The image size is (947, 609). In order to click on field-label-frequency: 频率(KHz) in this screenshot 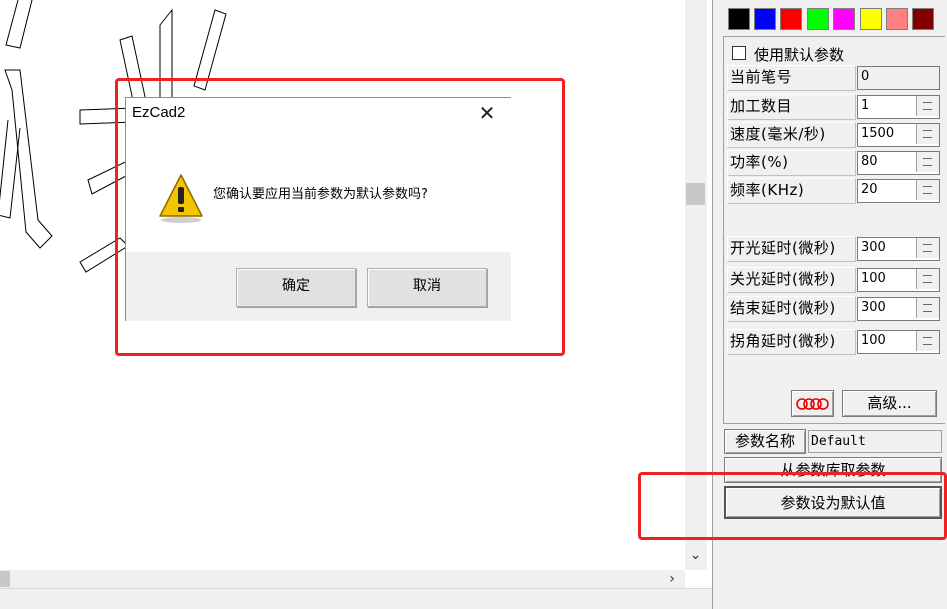, I will do `click(791, 191)`.